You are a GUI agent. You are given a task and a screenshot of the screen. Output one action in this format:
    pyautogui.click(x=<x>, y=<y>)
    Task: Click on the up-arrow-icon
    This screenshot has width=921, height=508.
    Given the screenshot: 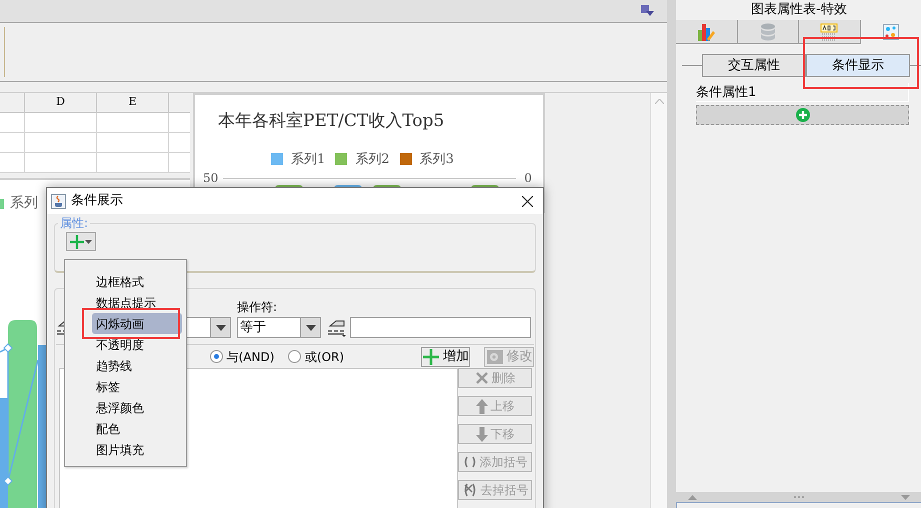 What is the action you would take?
    pyautogui.click(x=482, y=406)
    